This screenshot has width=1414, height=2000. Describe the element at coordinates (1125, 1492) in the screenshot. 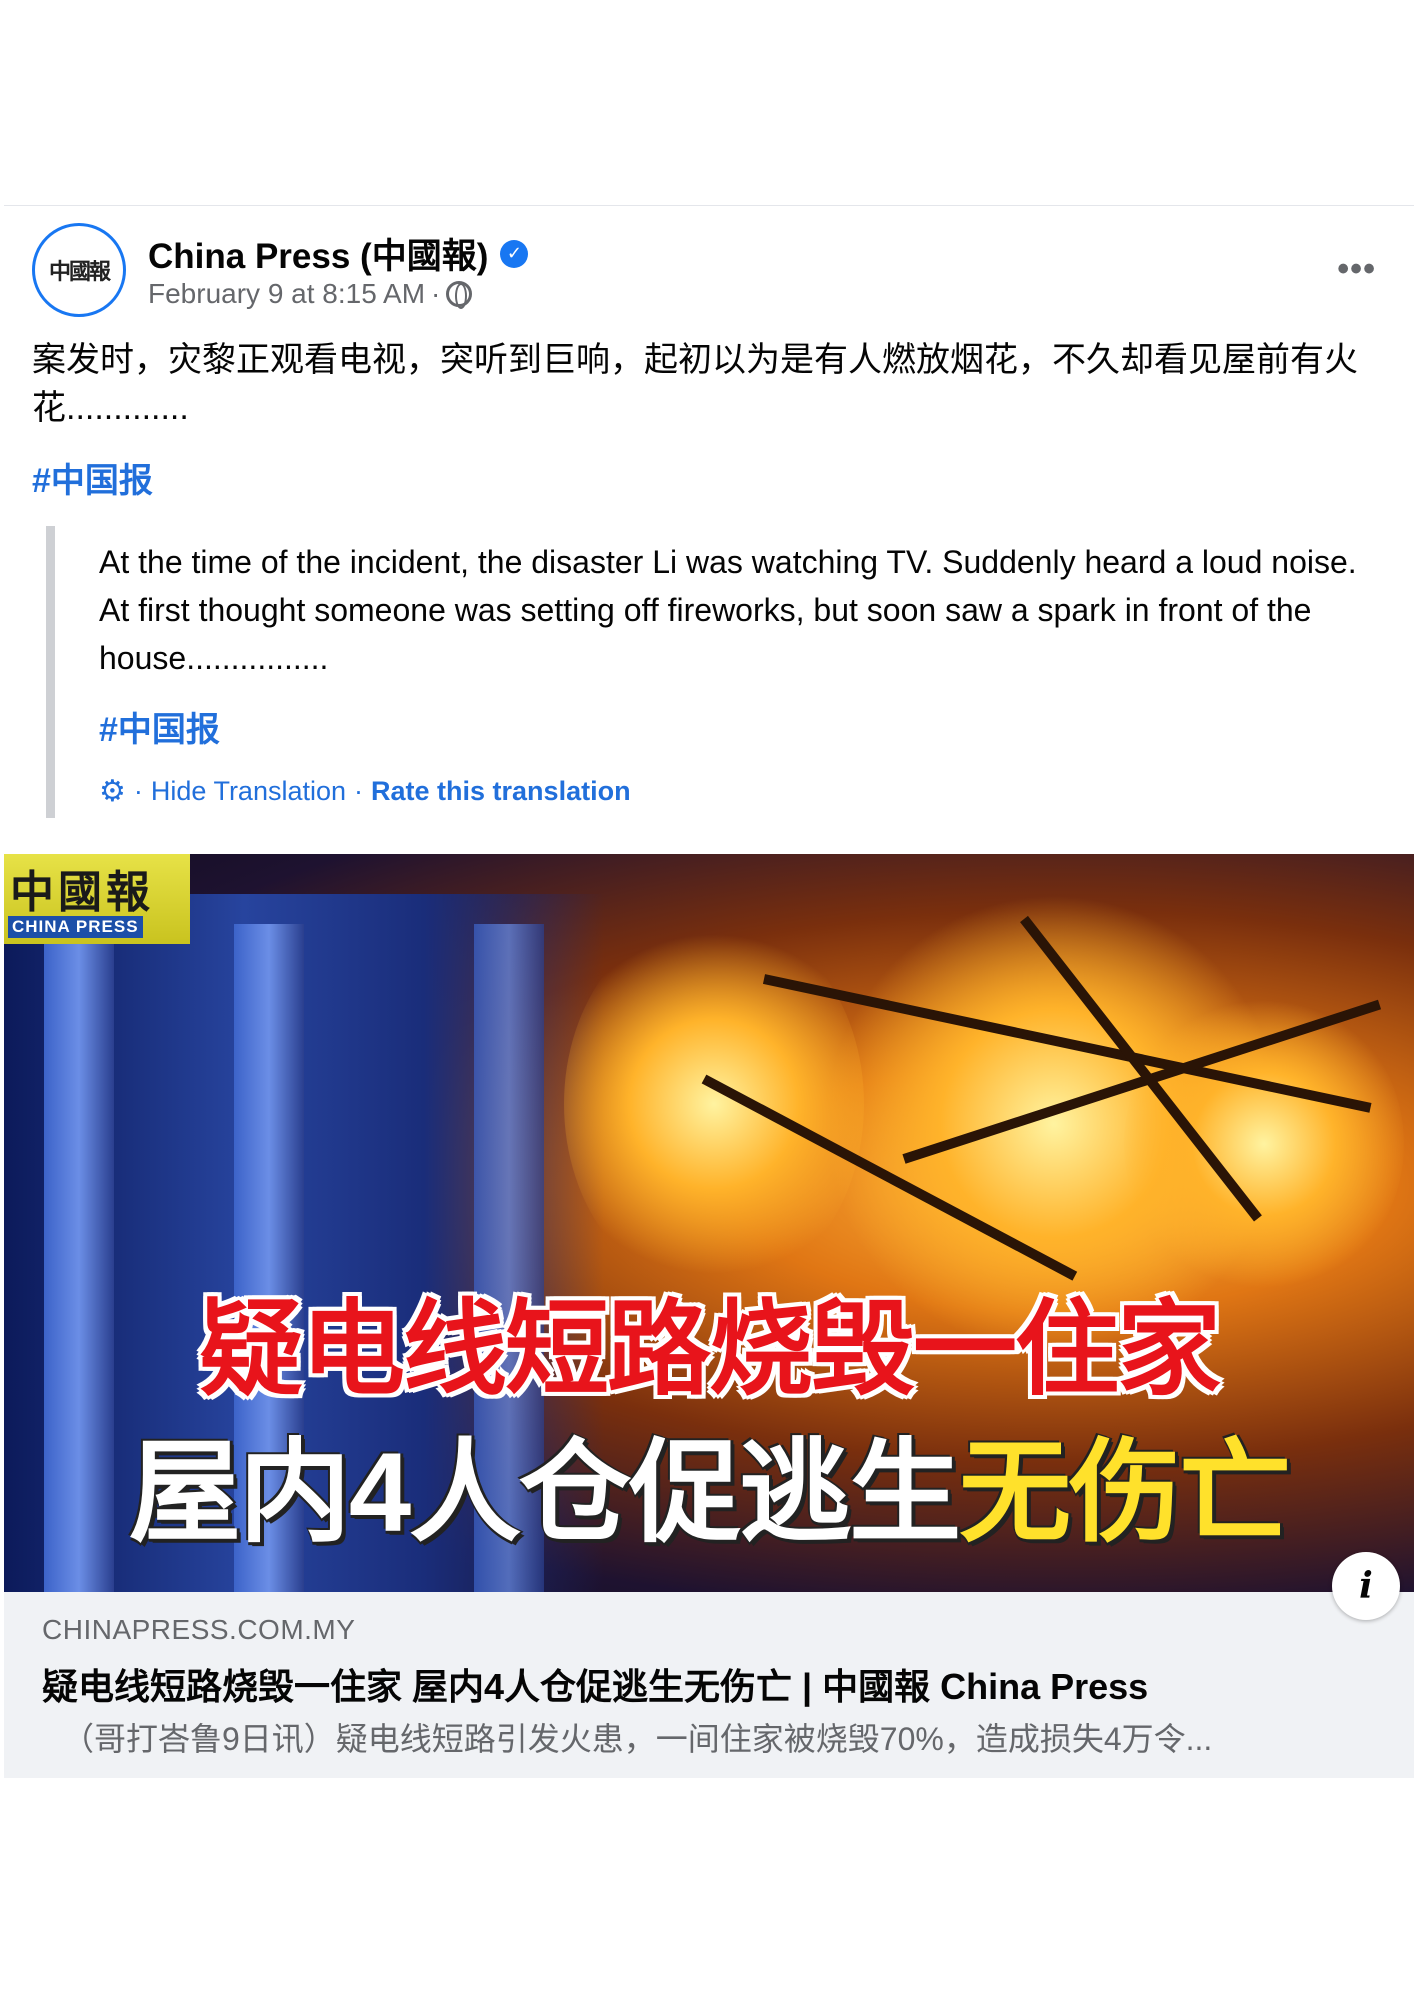

I see `headline-yellow-part: 无伤亡` at that location.